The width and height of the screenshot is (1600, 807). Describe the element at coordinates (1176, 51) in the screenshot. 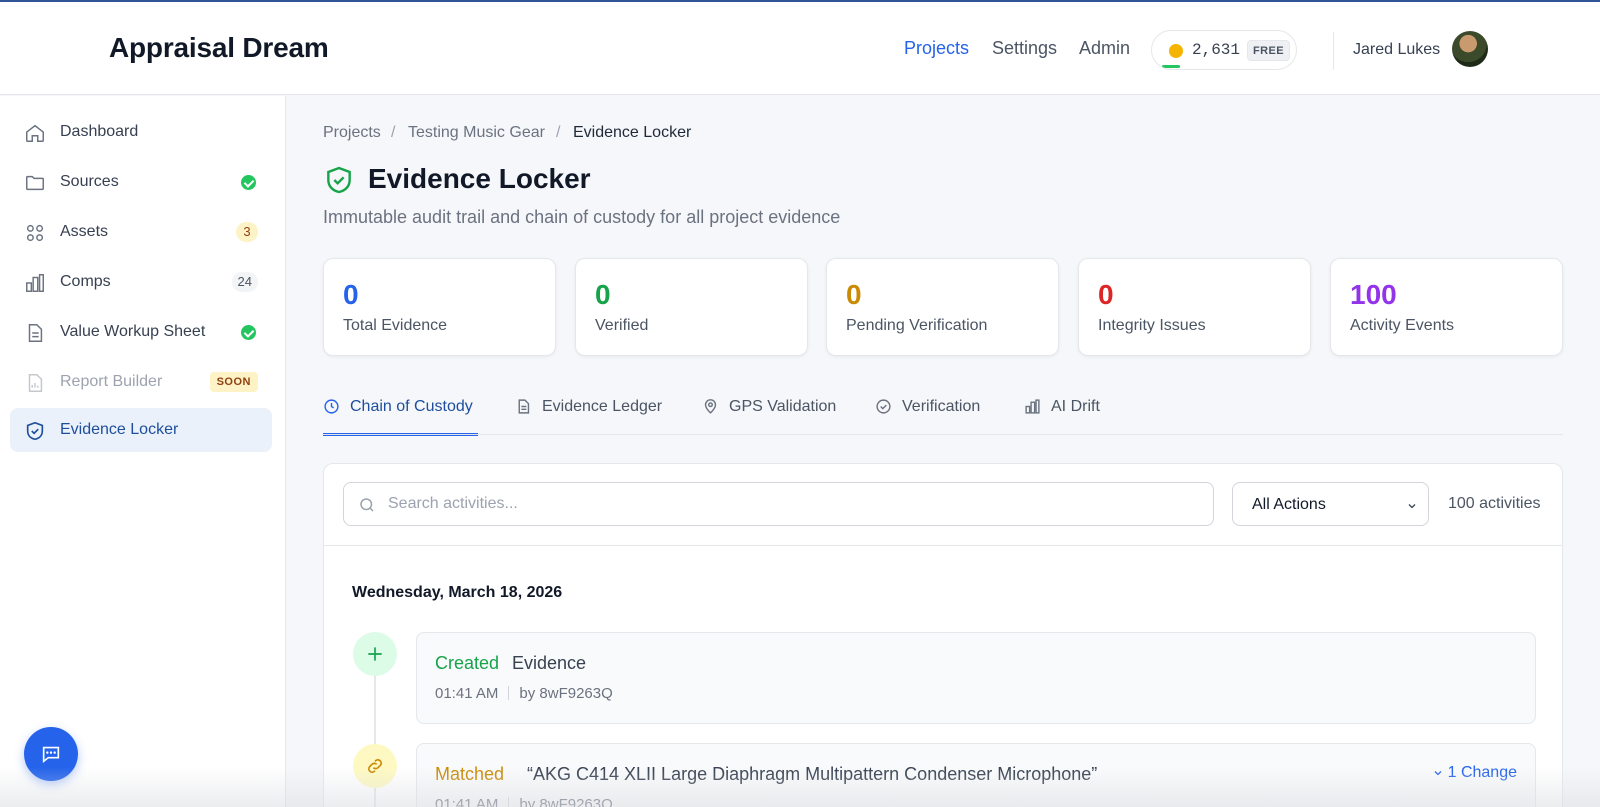

I see `coin-icon` at that location.